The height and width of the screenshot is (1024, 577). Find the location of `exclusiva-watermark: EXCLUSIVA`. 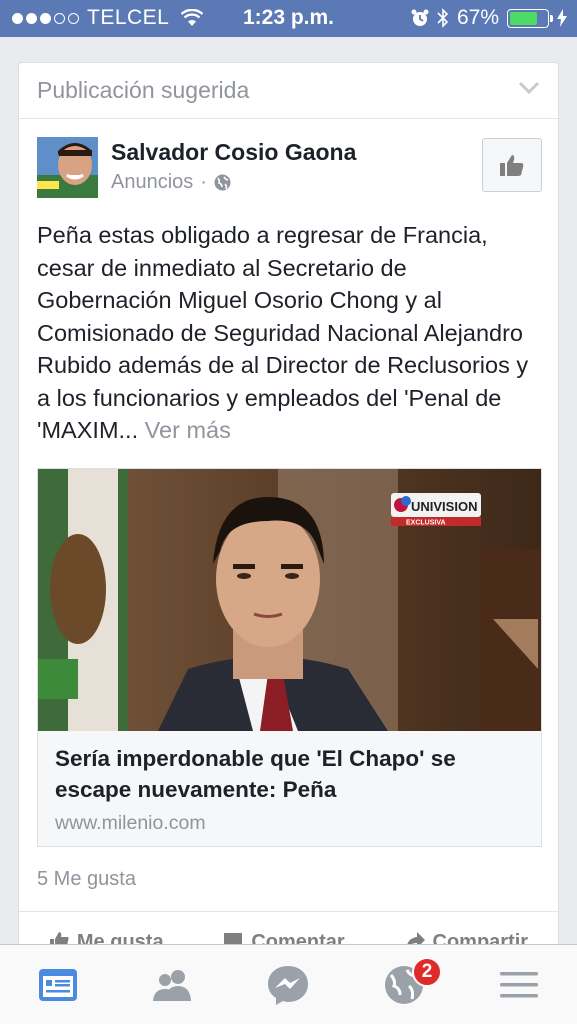

exclusiva-watermark: EXCLUSIVA is located at coordinates (426, 523).